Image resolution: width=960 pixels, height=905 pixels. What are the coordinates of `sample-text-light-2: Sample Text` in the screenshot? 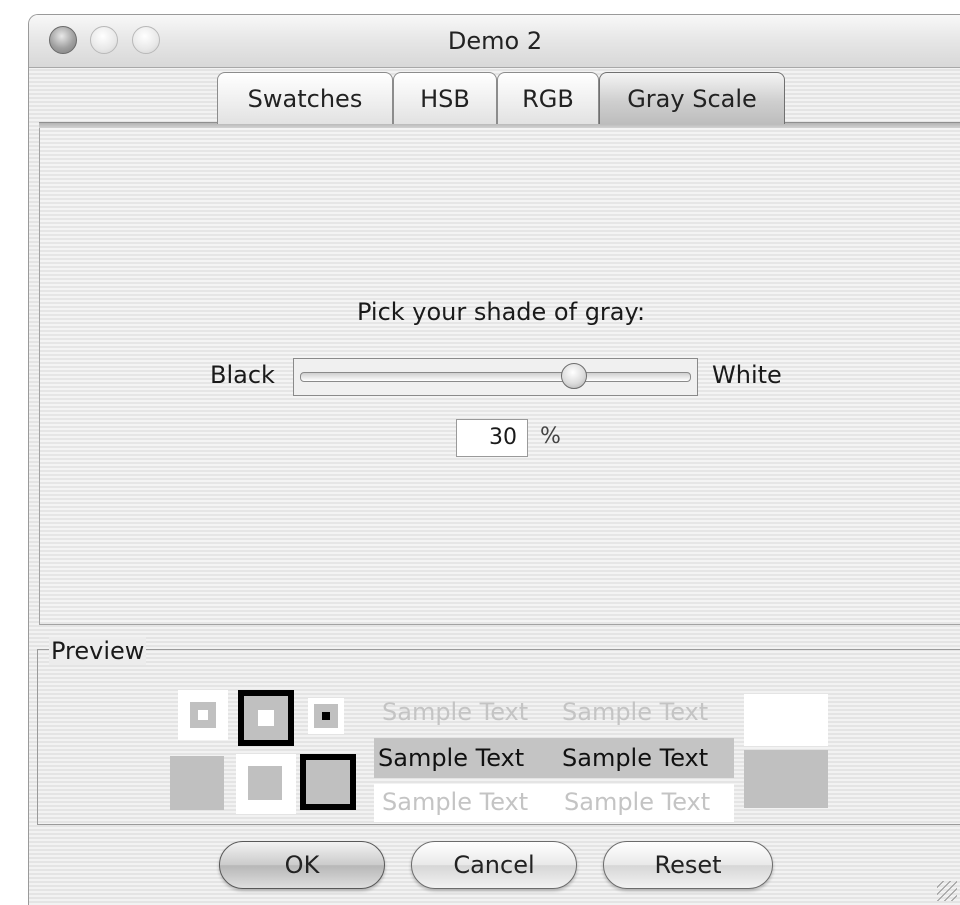 It's located at (635, 712).